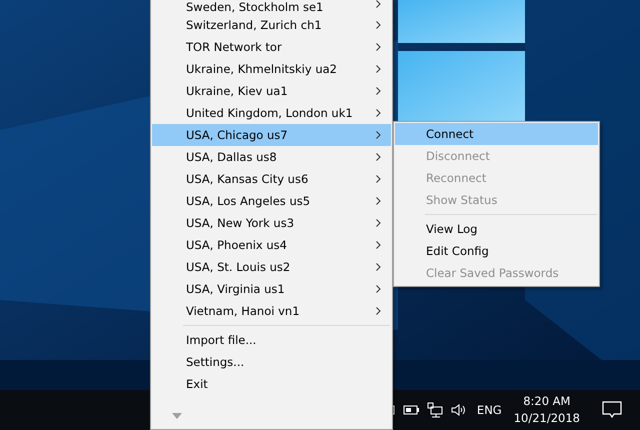  I want to click on menu-item: Sweden, Stockholm se1, so click(271, 7).